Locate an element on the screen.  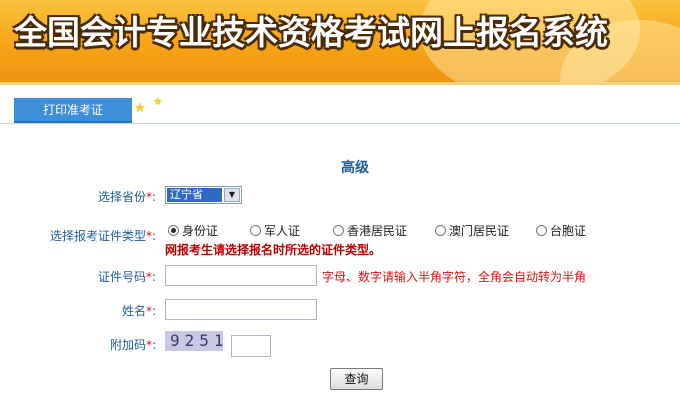
tab-bar: 打印准考证 ★ ★ is located at coordinates (340, 109).